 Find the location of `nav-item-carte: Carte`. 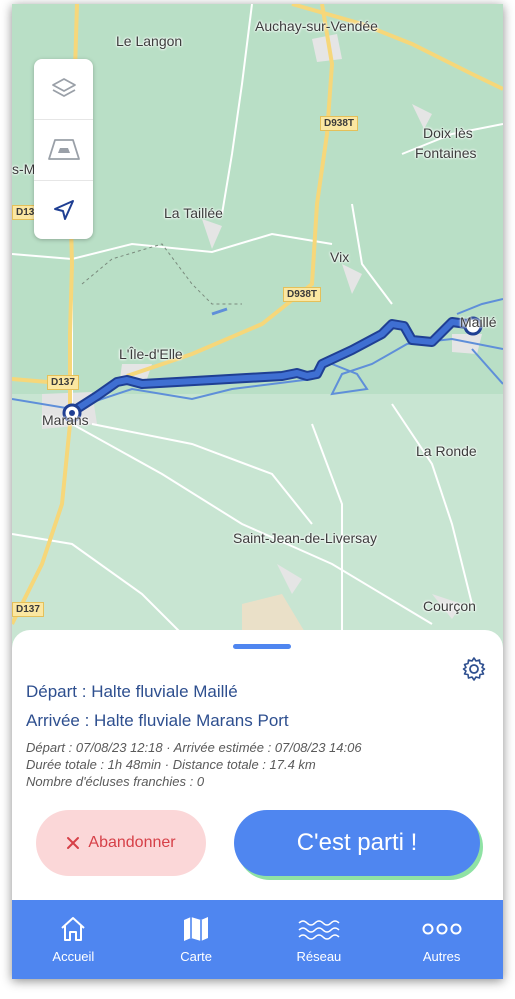

nav-item-carte: Carte is located at coordinates (196, 939).